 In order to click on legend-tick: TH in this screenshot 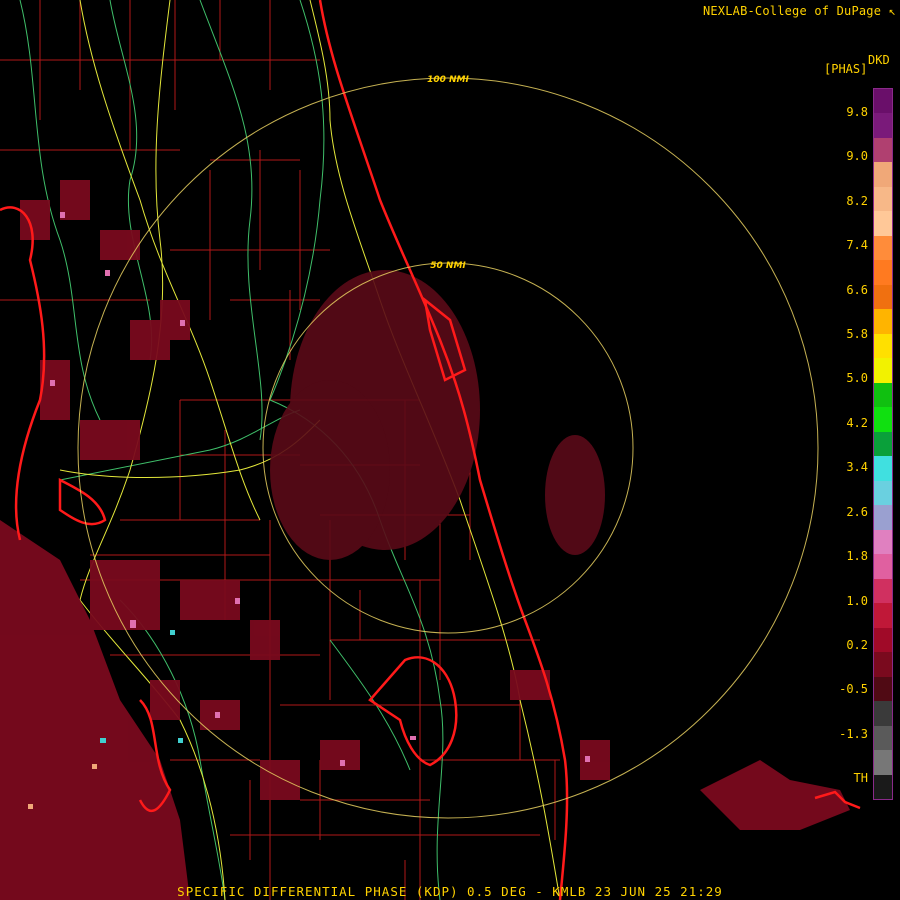, I will do `click(860, 778)`.